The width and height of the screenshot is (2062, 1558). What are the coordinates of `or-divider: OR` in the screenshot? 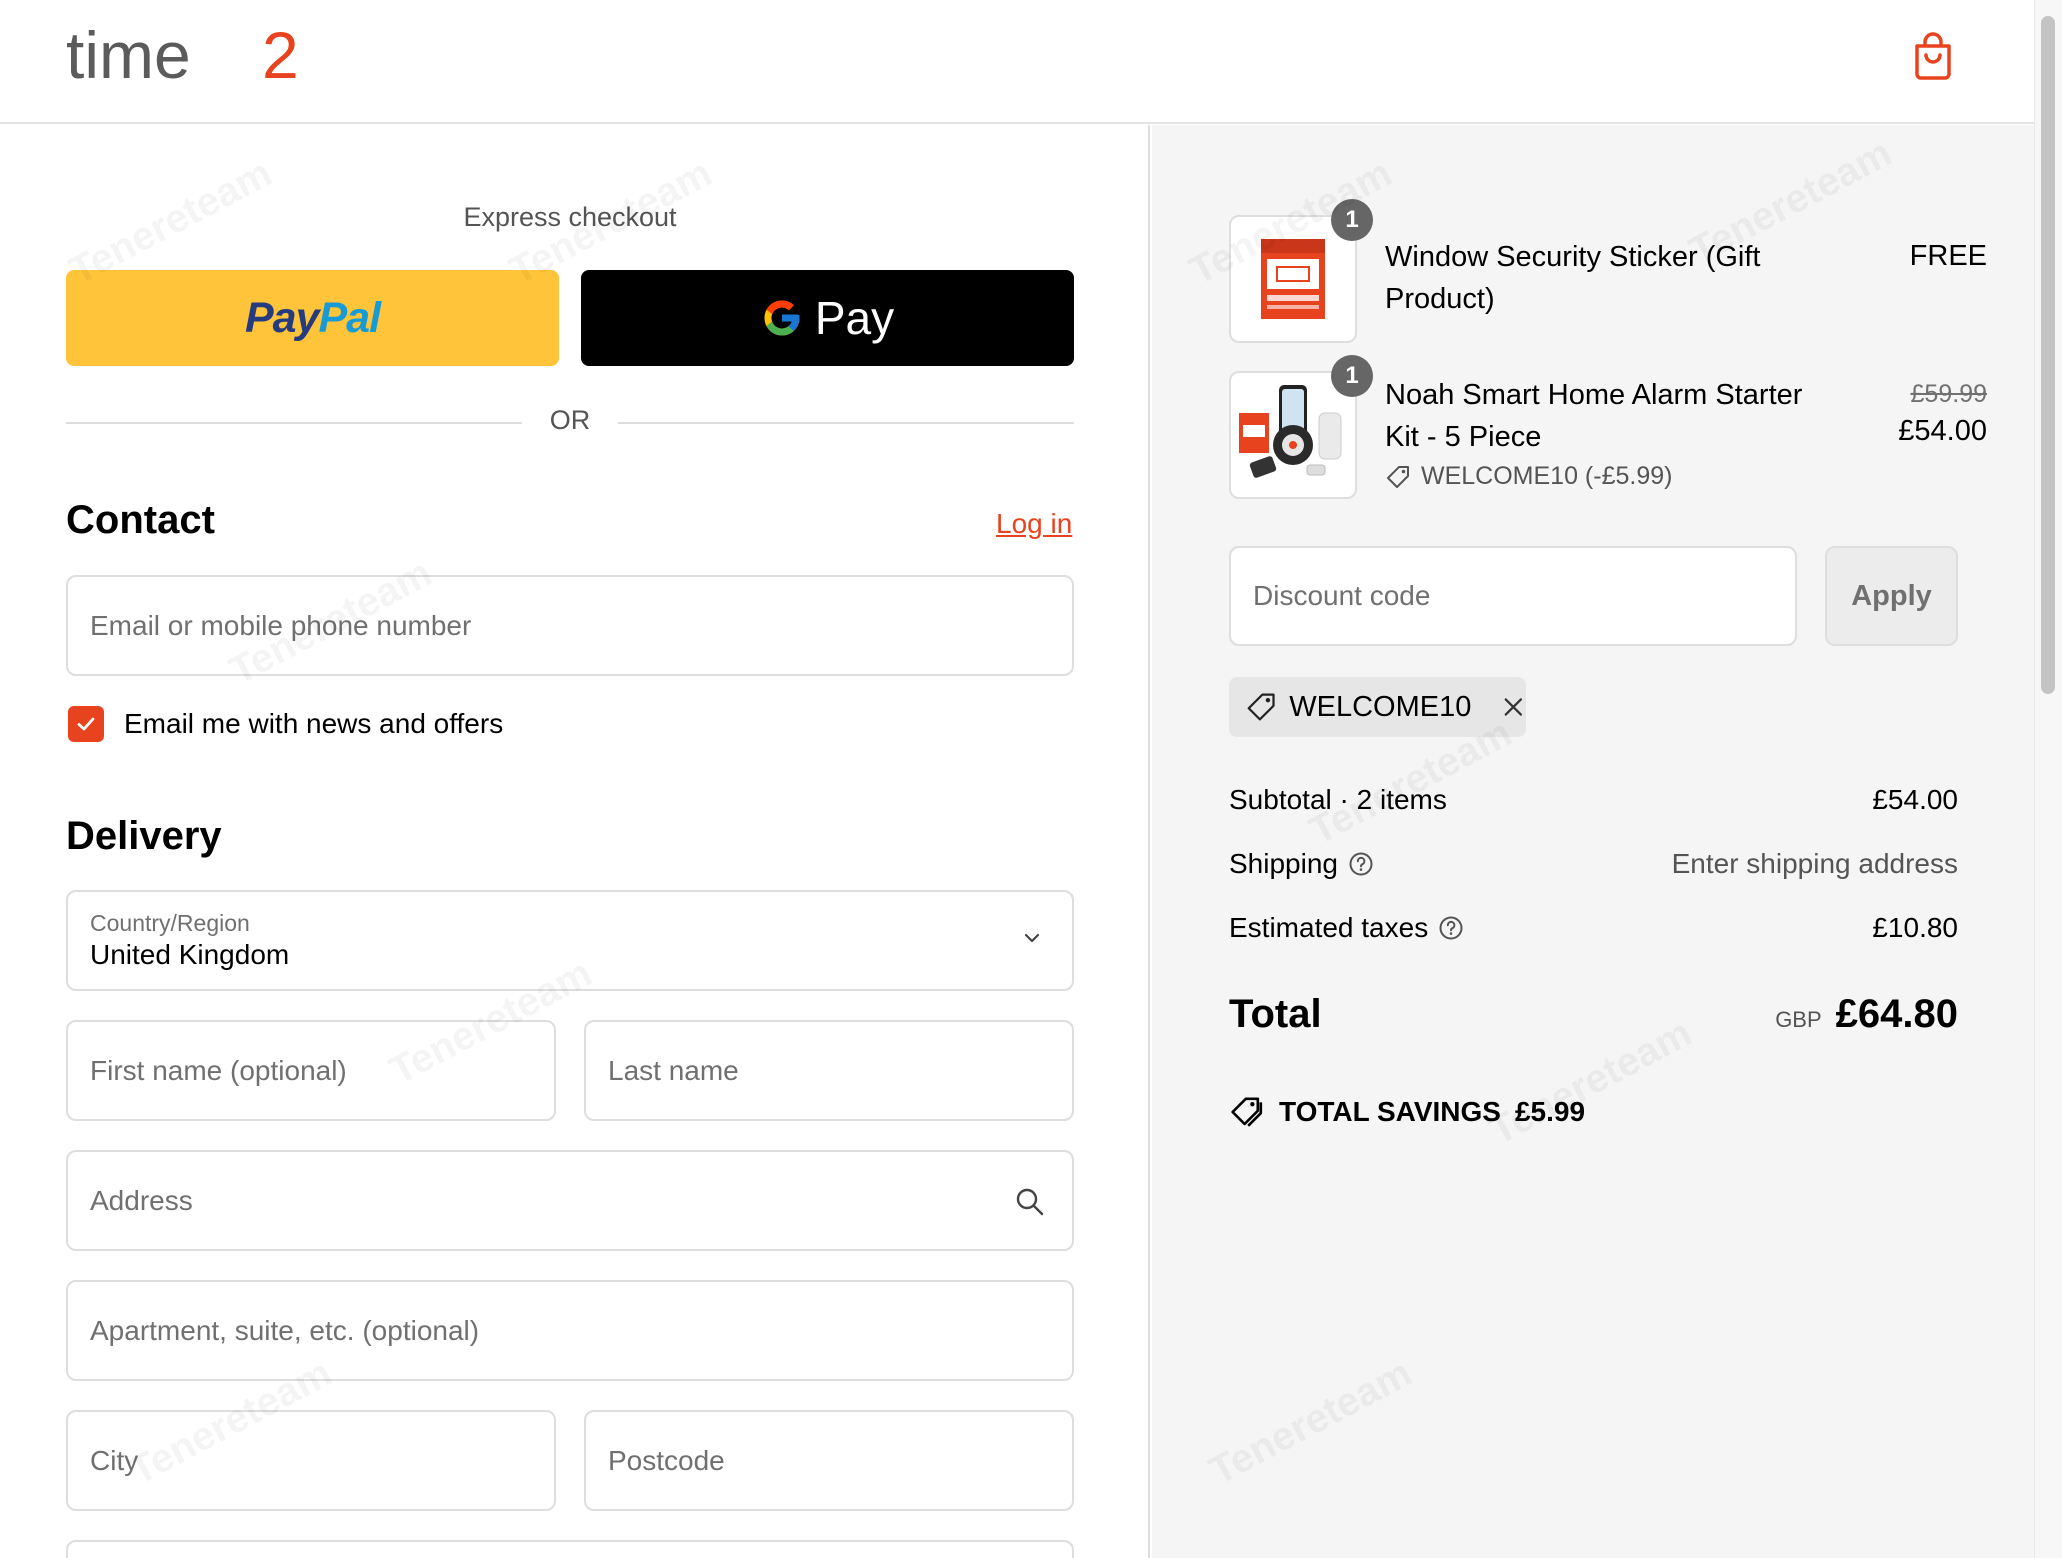 It's located at (570, 422).